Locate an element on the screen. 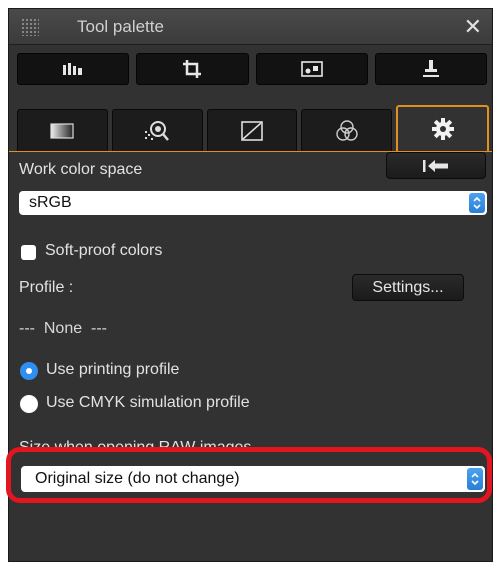 This screenshot has height=562, width=493. profile-label: Profile : is located at coordinates (46, 287).